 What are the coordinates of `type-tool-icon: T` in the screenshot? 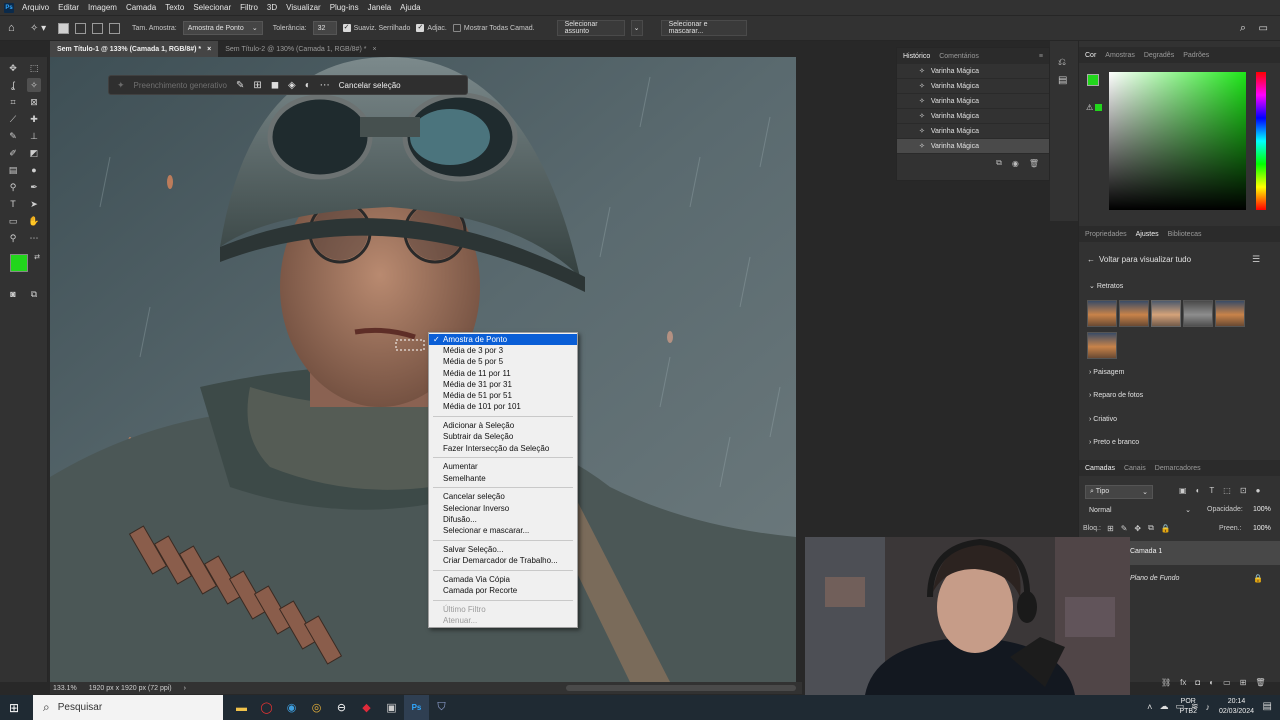 It's located at (13, 204).